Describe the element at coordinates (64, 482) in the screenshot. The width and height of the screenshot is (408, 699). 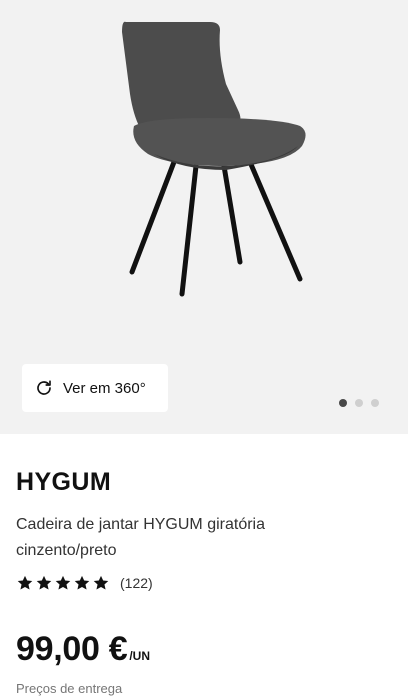
I see `product-brand: HYGUM` at that location.